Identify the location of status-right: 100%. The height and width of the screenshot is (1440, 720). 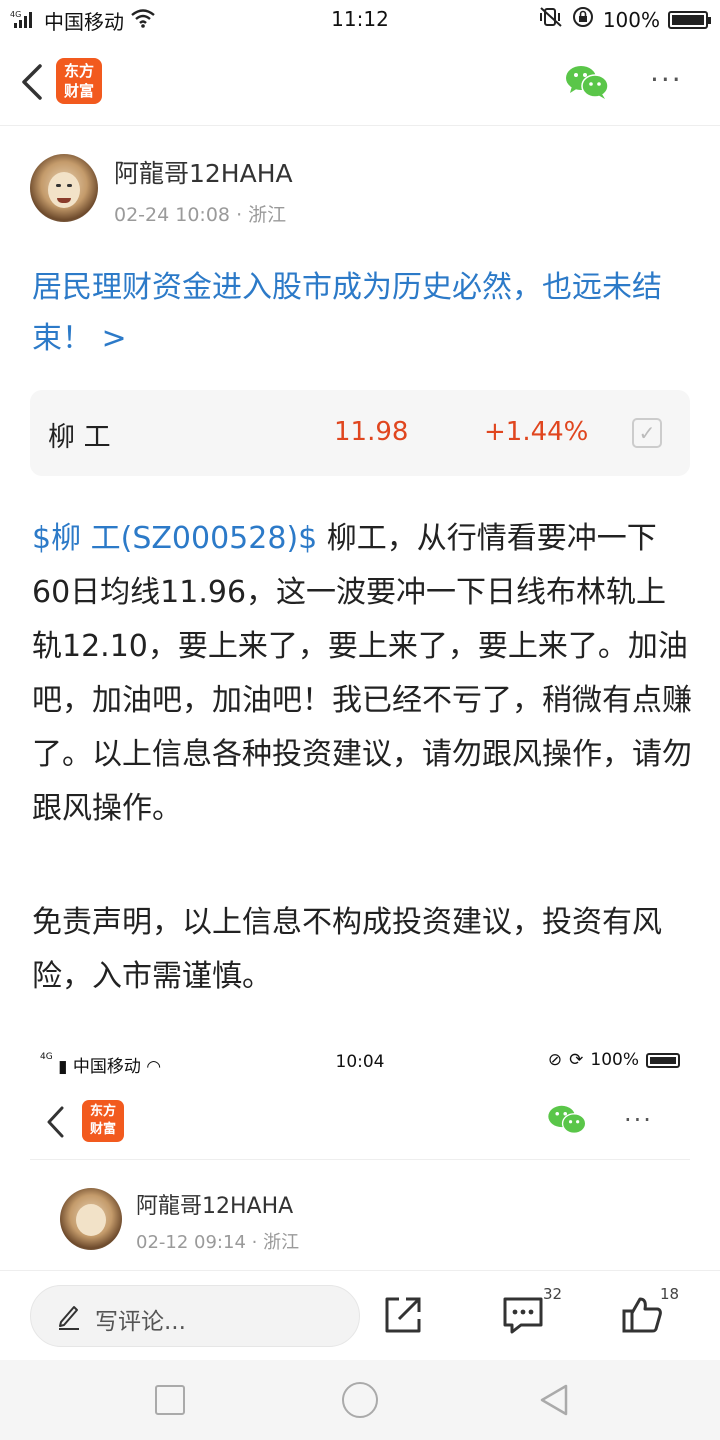
(625, 19).